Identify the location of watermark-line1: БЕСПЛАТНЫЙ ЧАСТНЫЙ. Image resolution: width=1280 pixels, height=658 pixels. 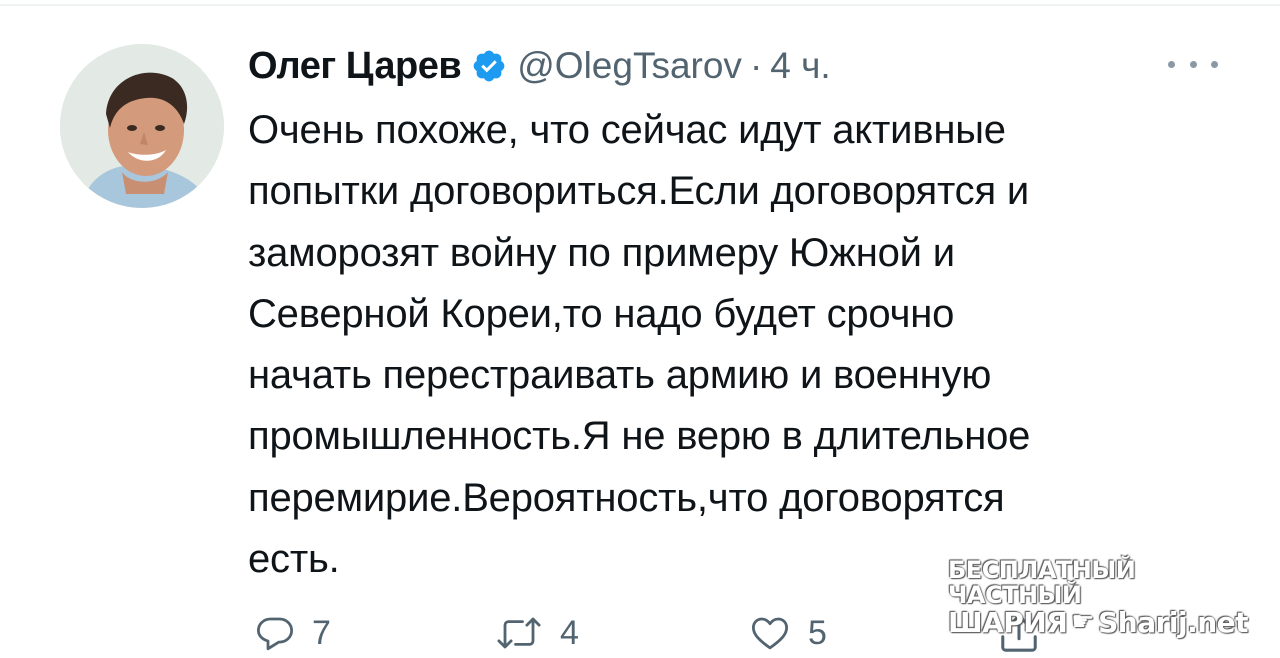
(1042, 583).